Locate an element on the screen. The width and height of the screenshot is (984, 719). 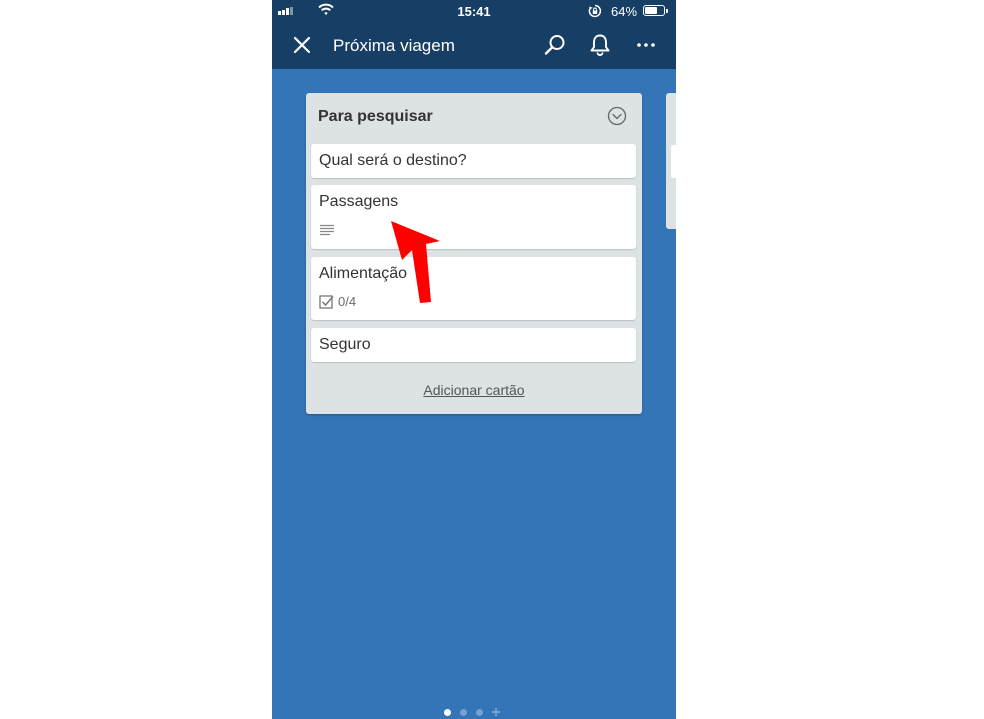
card-alimentacao: Alimentação 0/4 is located at coordinates (473, 288).